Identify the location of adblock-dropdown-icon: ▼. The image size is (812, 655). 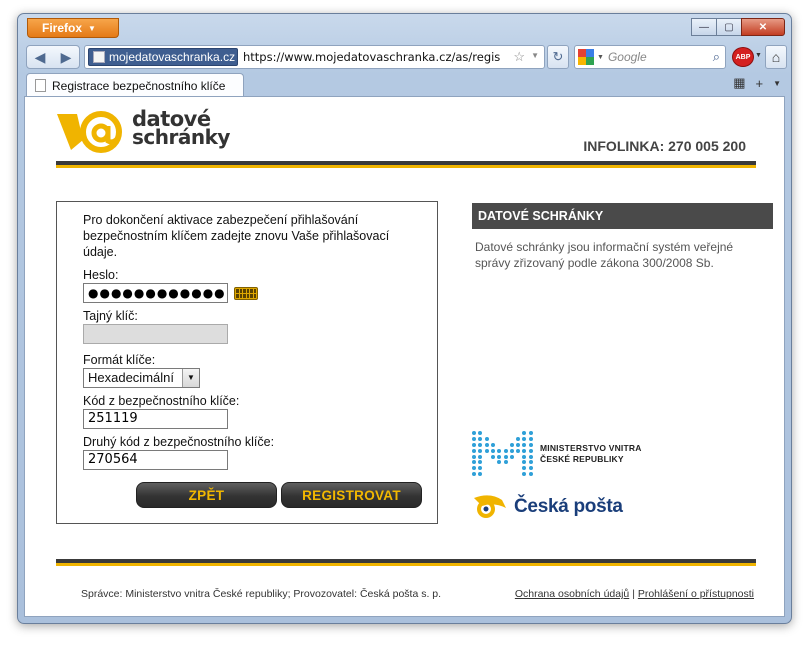
(758, 55).